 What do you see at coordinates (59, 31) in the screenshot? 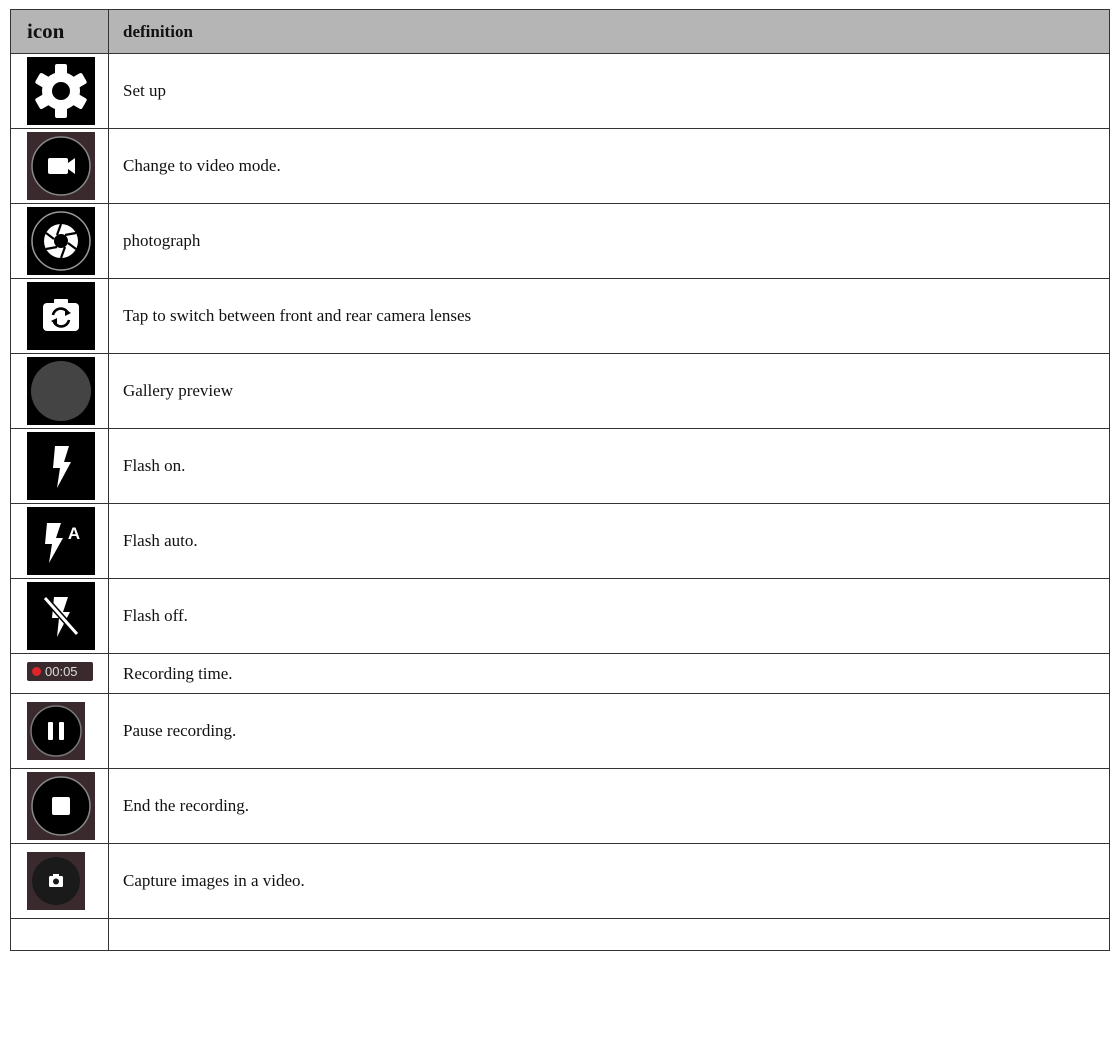
I see `header-icon: icon` at bounding box center [59, 31].